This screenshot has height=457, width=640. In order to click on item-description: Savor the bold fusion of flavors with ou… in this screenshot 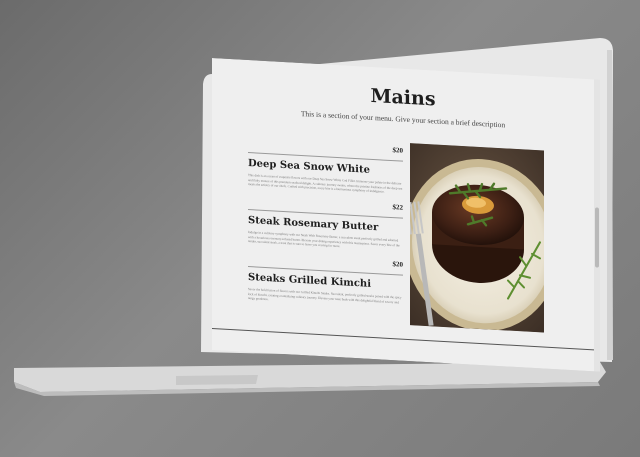, I will do `click(325, 296)`.